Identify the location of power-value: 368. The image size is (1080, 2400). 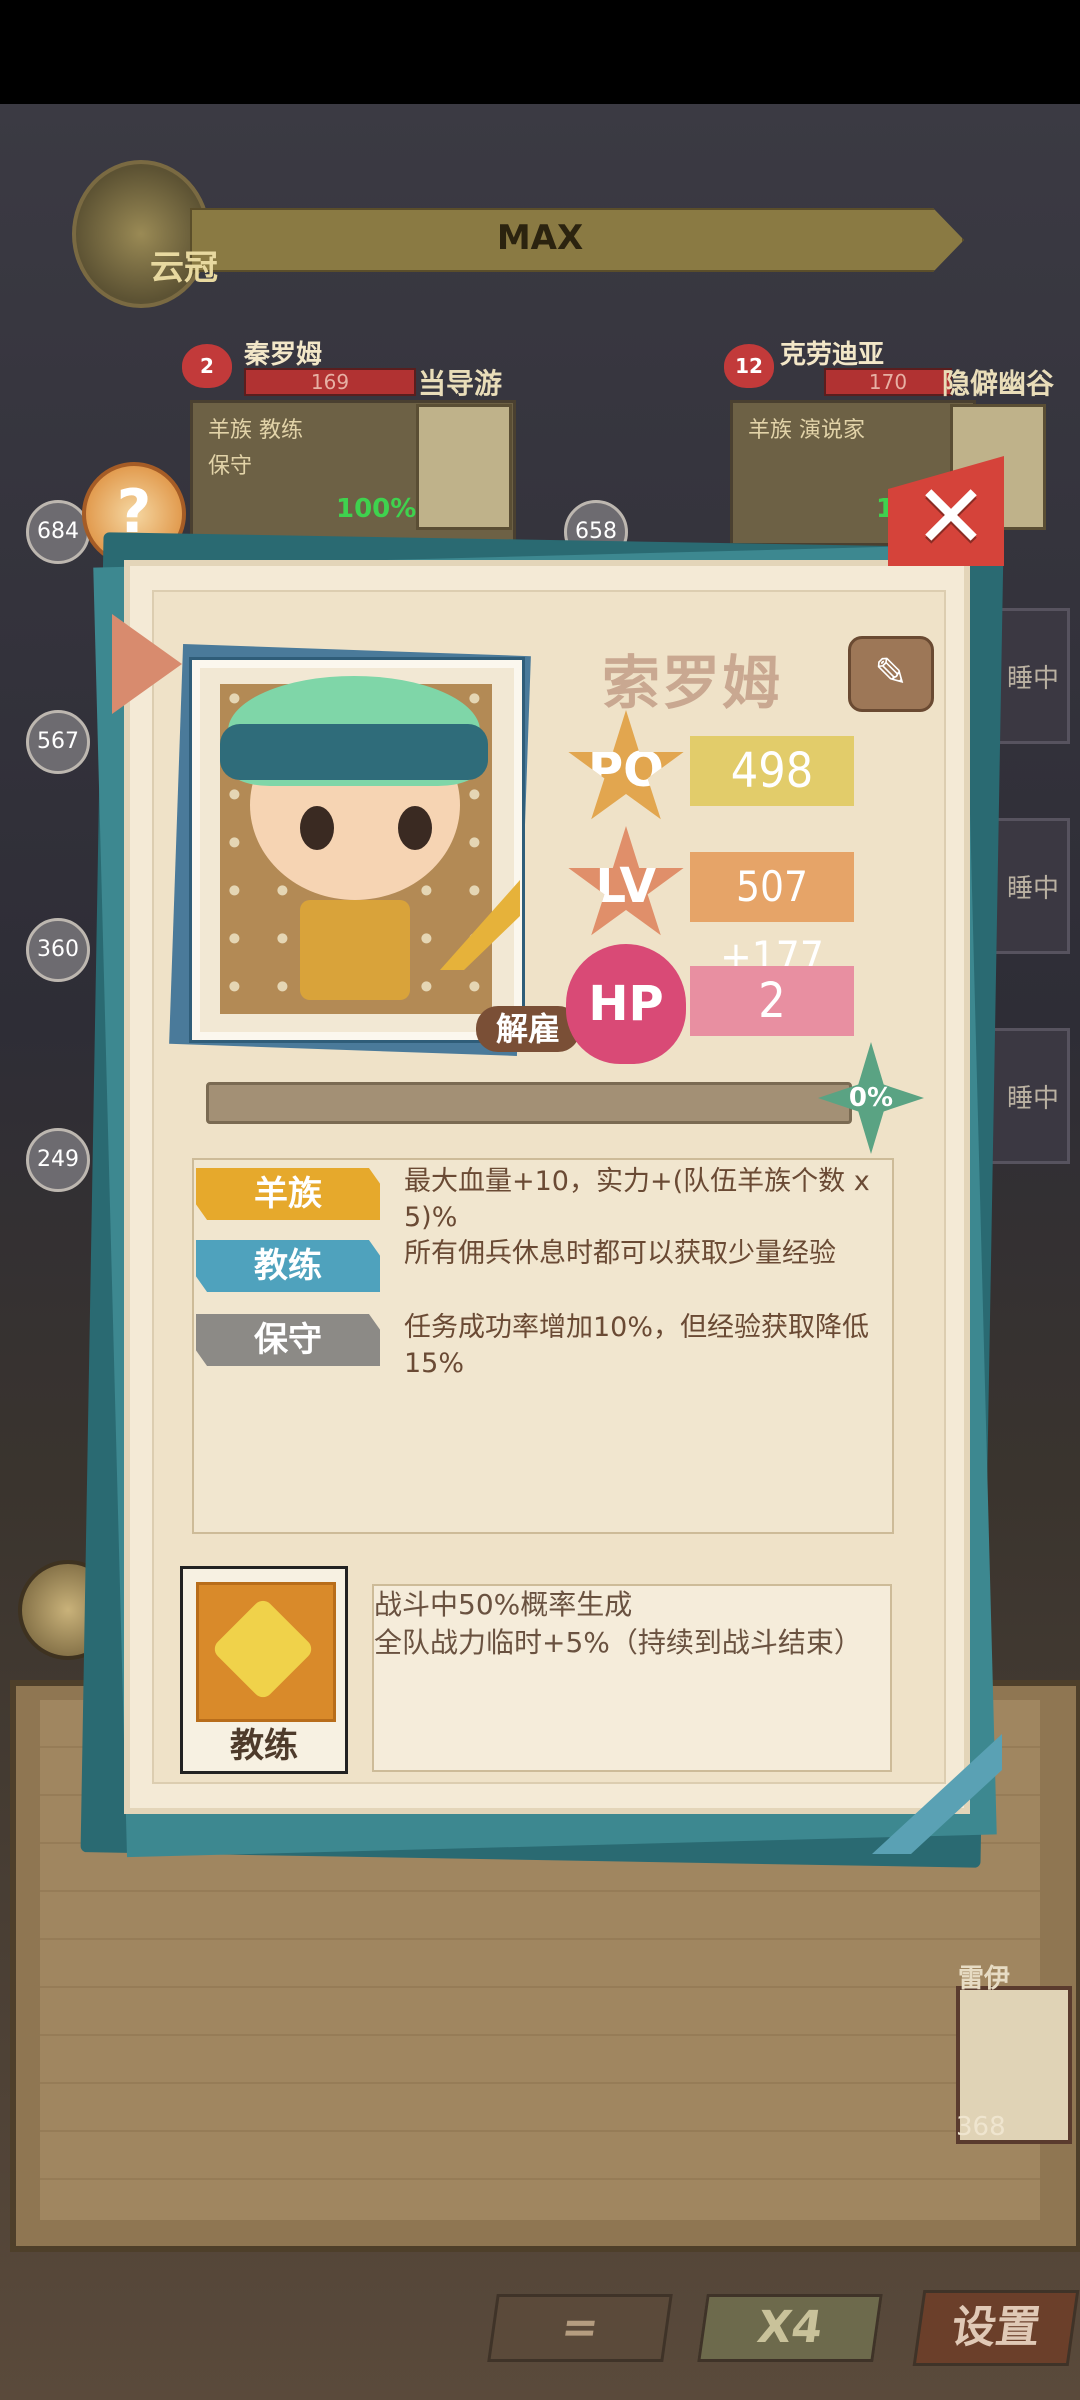
(981, 2127).